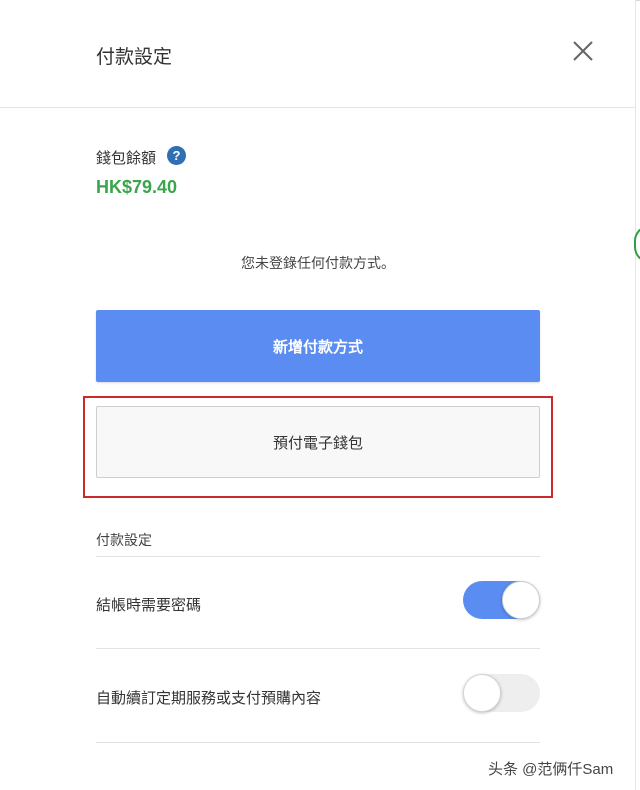  Describe the element at coordinates (551, 769) in the screenshot. I see `watermark-text: 头条 @范俩仟Sam` at that location.